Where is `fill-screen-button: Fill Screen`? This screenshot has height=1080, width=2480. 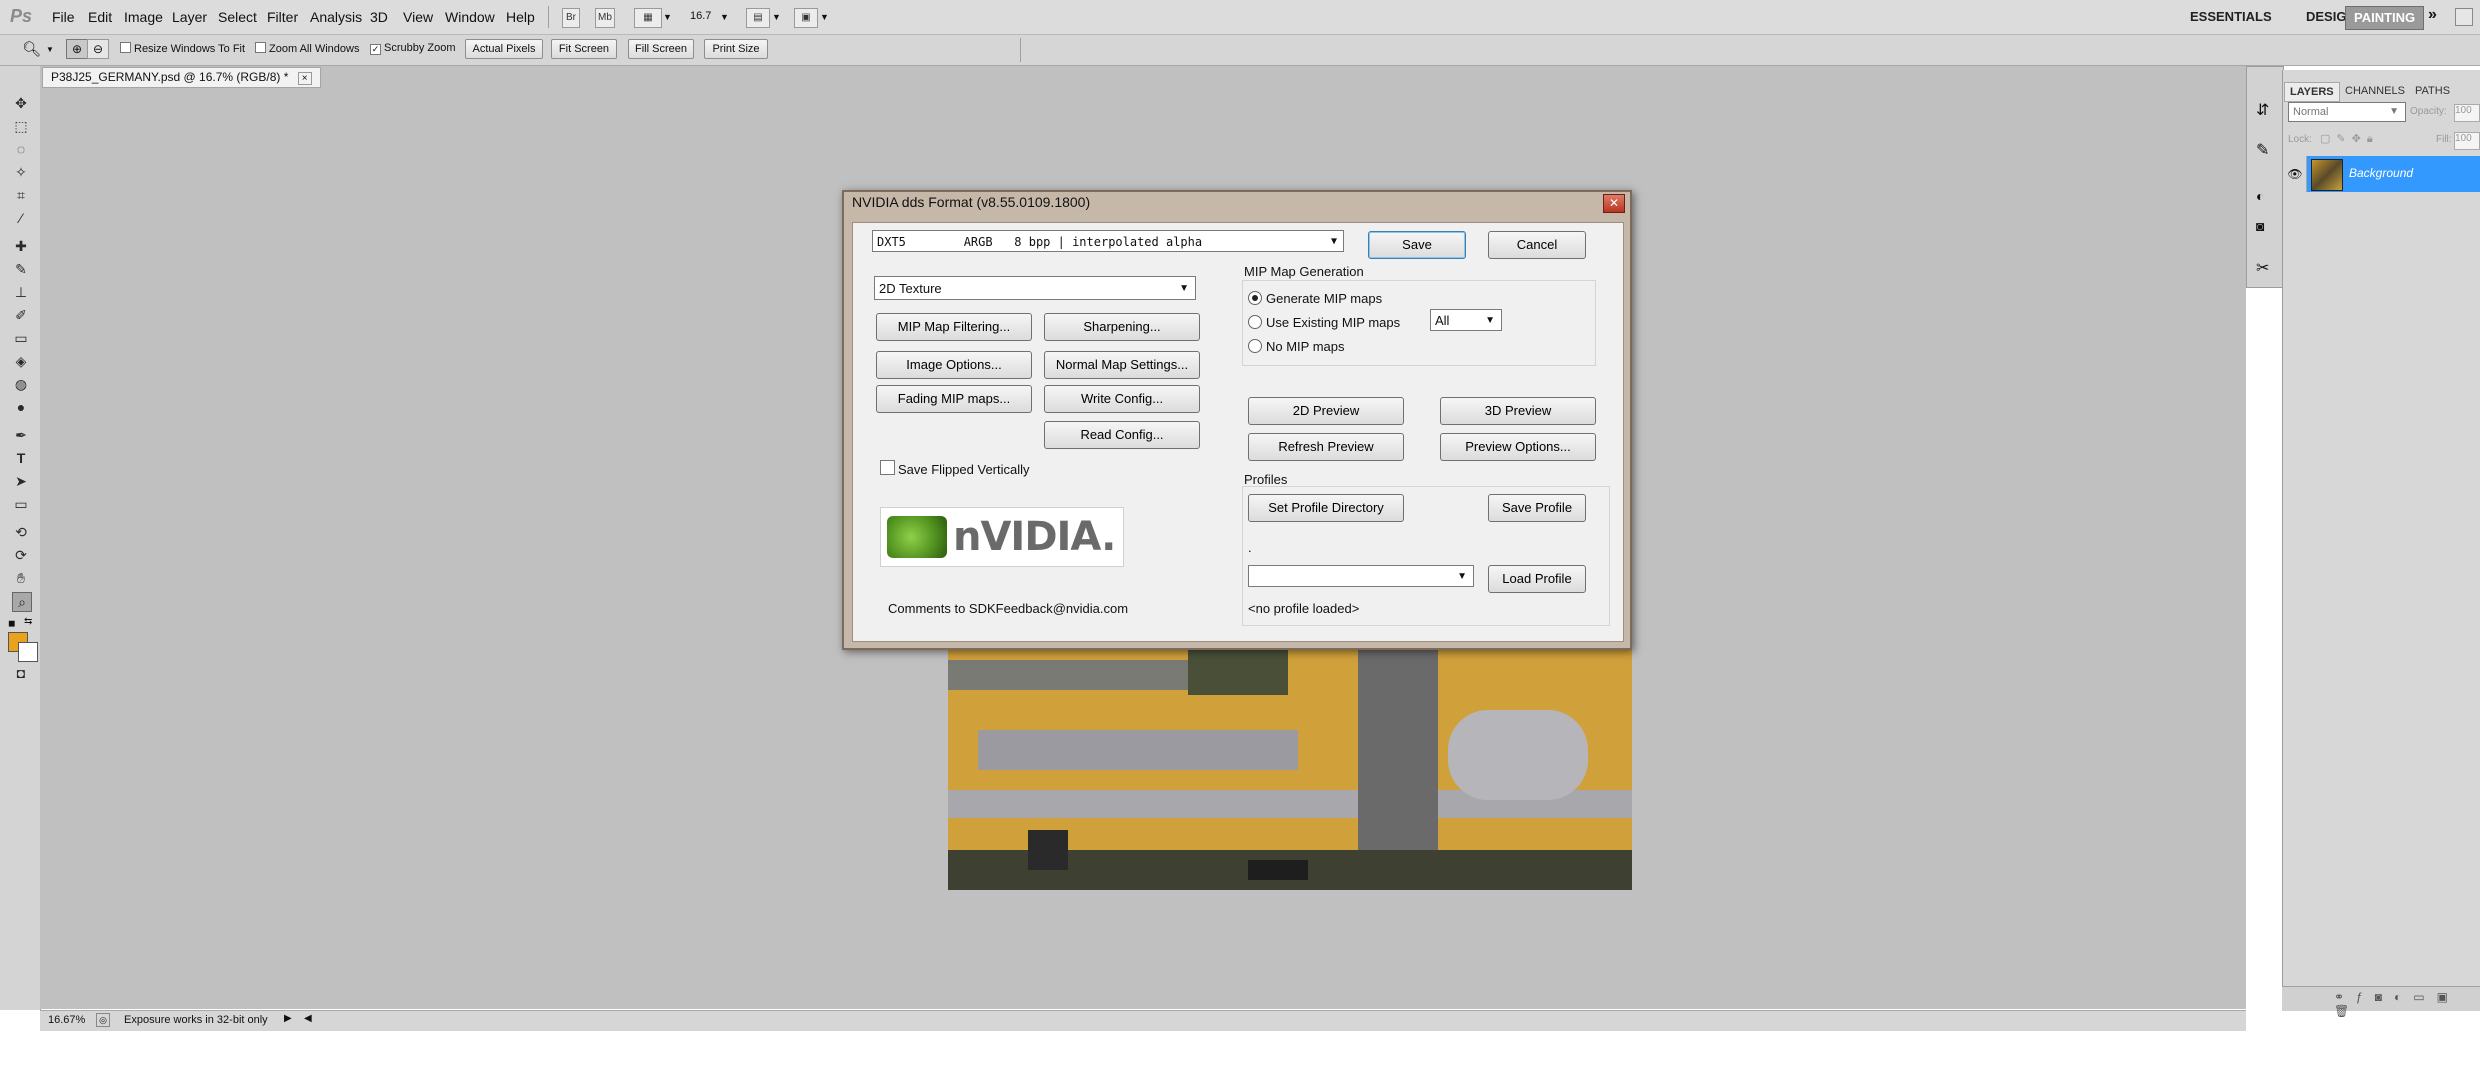
fill-screen-button: Fill Screen is located at coordinates (661, 49).